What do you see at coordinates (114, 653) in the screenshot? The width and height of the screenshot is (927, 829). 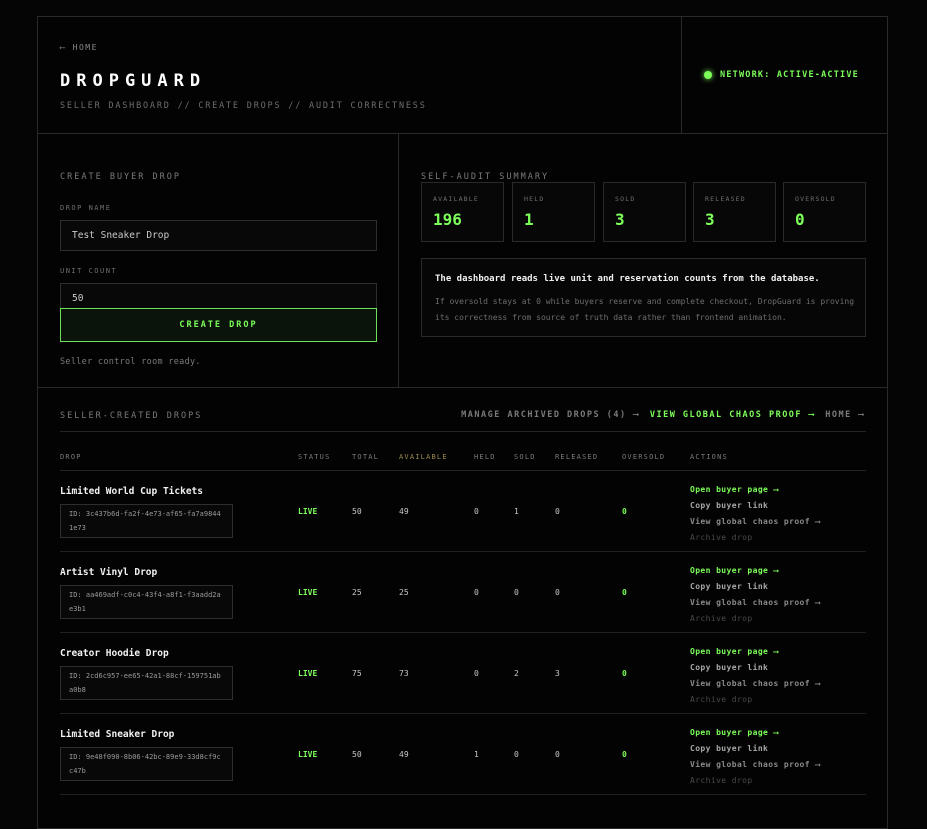 I see `drop-name: Creator Hoodie Drop` at bounding box center [114, 653].